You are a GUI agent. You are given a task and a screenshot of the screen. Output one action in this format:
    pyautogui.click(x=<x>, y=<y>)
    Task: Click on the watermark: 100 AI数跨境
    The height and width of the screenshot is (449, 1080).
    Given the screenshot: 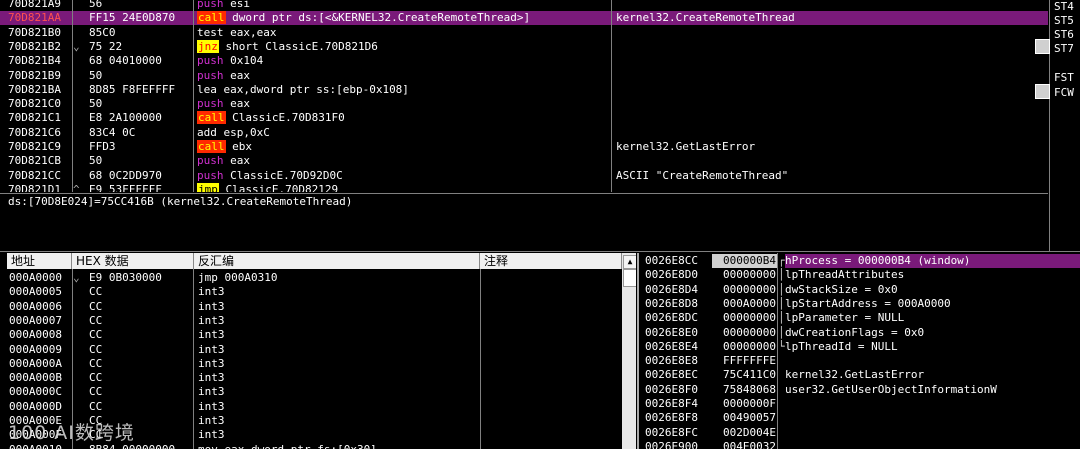 What is the action you would take?
    pyautogui.click(x=71, y=433)
    